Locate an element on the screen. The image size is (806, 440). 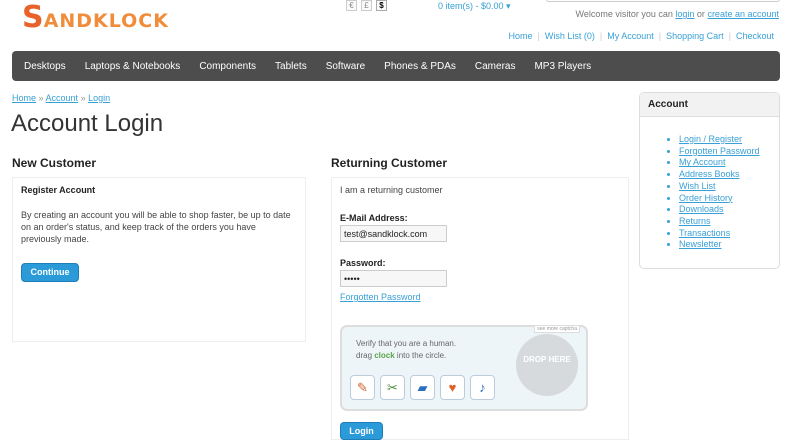
currency-dollar: $ is located at coordinates (381, 5).